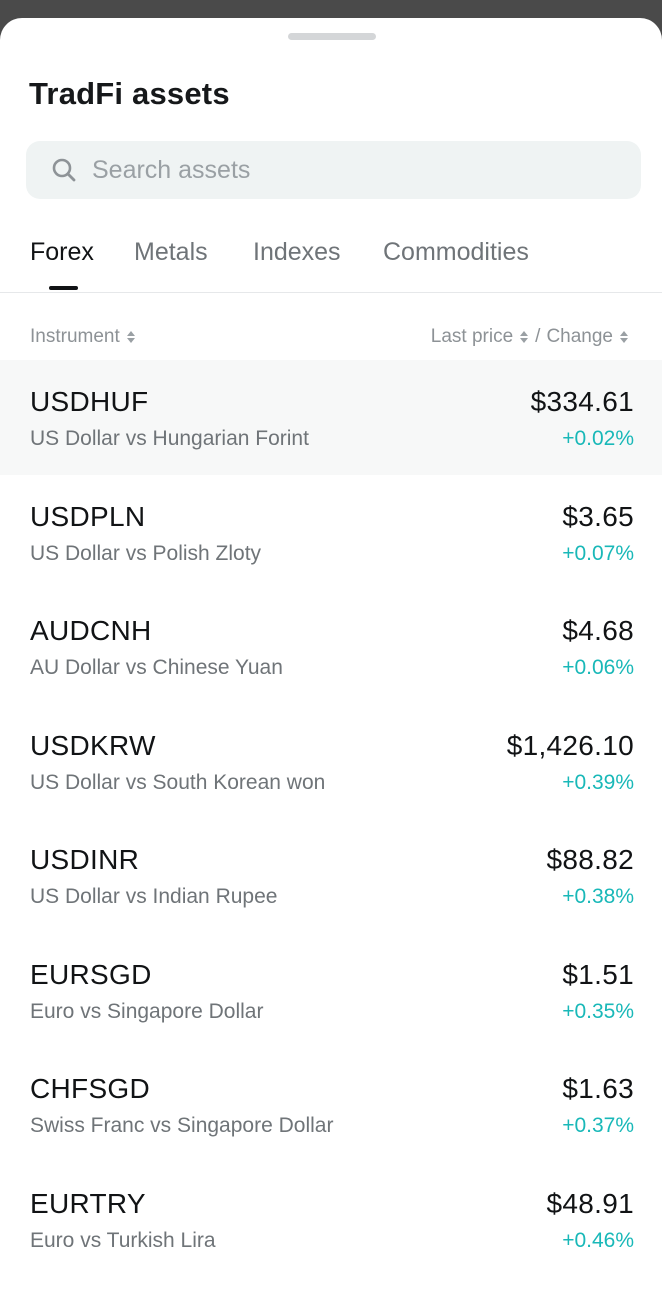 The width and height of the screenshot is (662, 1304). I want to click on asset-price: $88.82, so click(590, 859).